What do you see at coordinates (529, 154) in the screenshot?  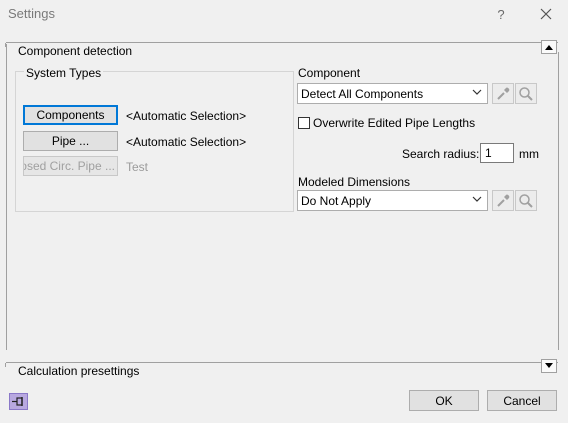 I see `search-radius-unit: mm` at bounding box center [529, 154].